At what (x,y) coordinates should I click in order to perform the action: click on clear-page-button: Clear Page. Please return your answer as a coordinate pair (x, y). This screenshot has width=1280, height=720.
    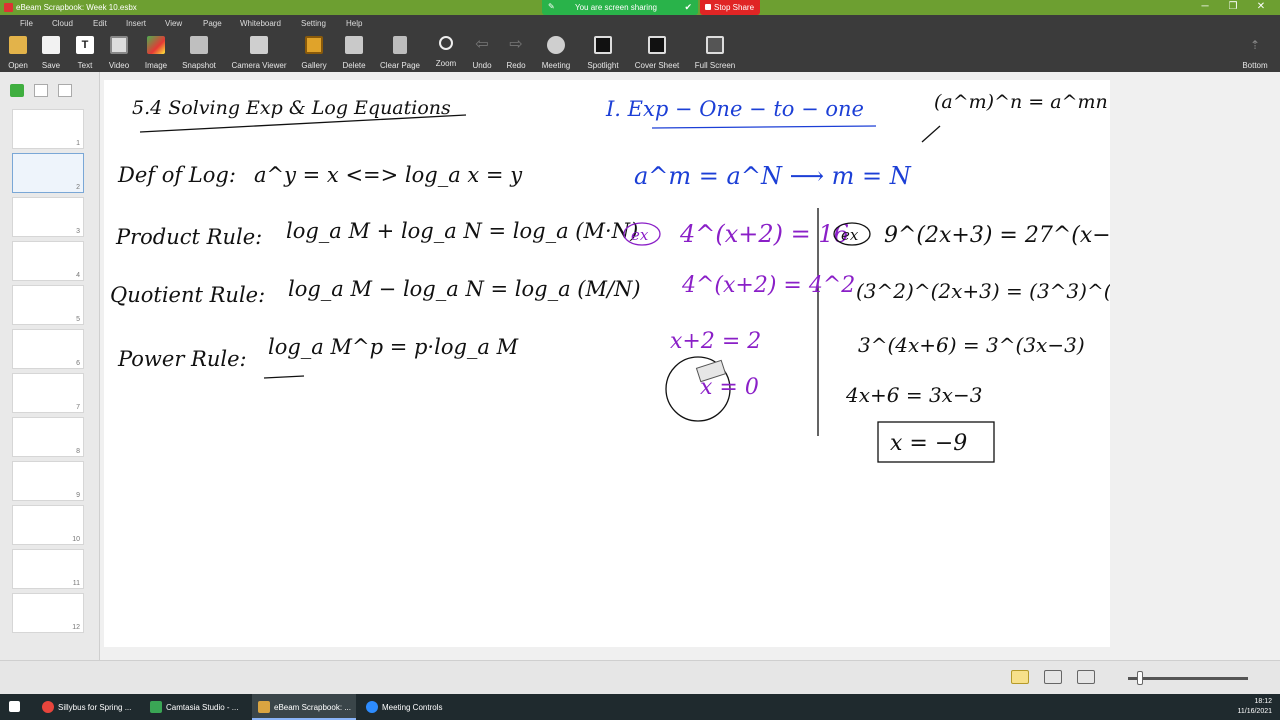
    Looking at the image, I should click on (400, 53).